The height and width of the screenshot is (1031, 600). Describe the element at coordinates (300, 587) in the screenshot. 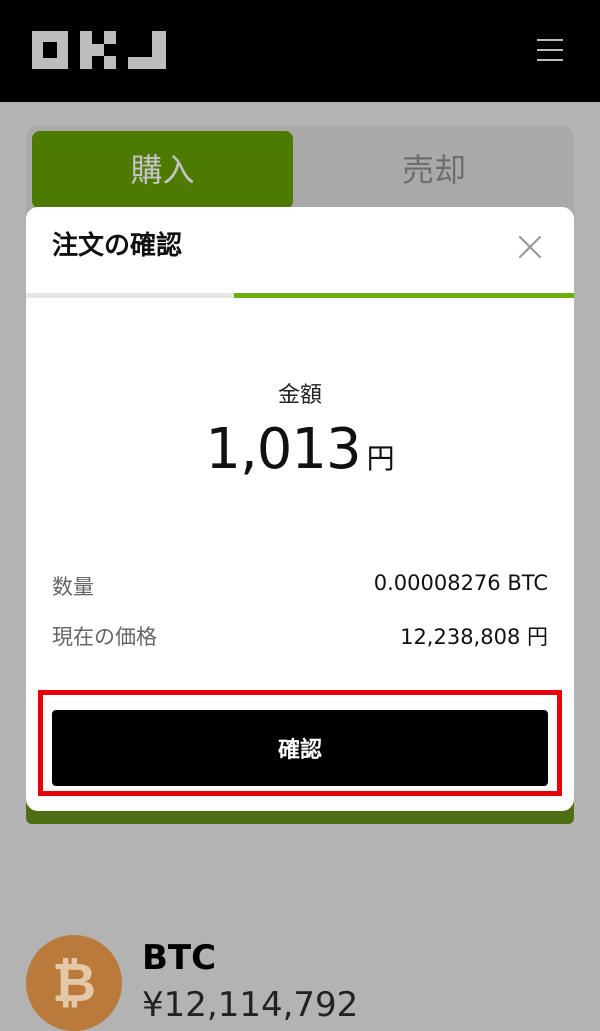

I see `detail-row-quantity: 数量 0.00008276 BTC` at that location.